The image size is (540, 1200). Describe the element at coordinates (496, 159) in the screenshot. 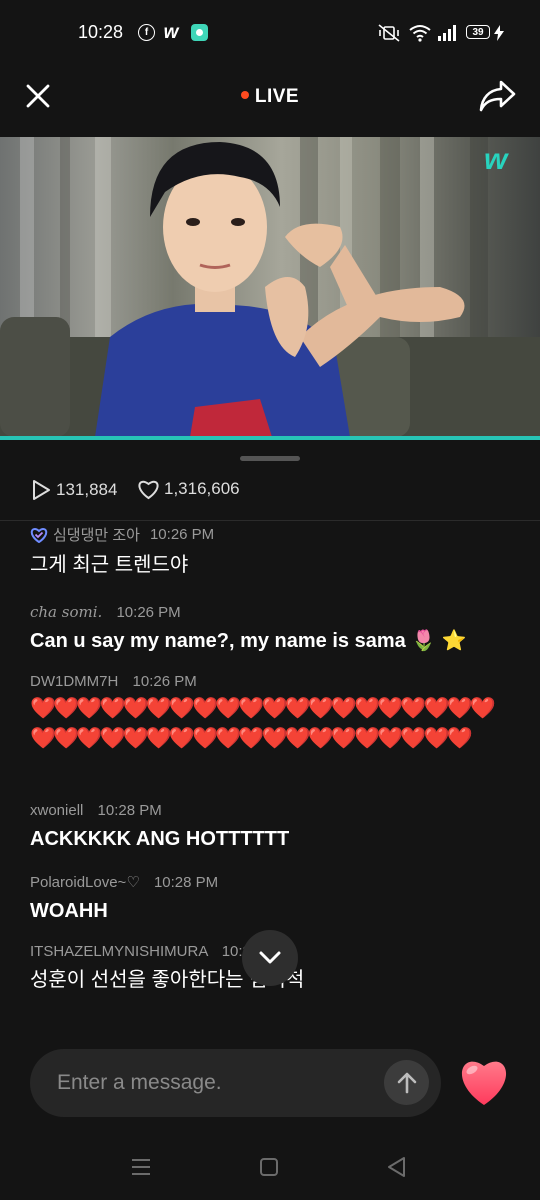

I see `weverse-watermark: w` at that location.